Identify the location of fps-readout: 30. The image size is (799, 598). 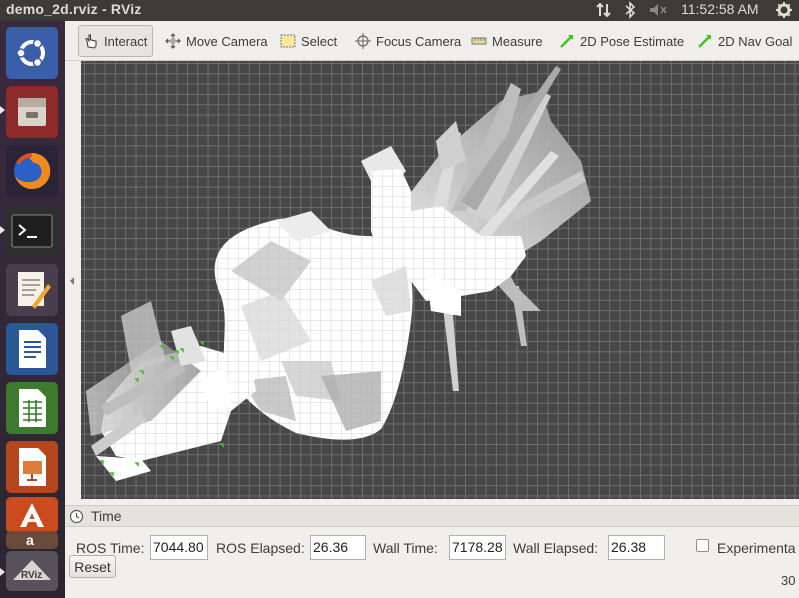
(788, 580).